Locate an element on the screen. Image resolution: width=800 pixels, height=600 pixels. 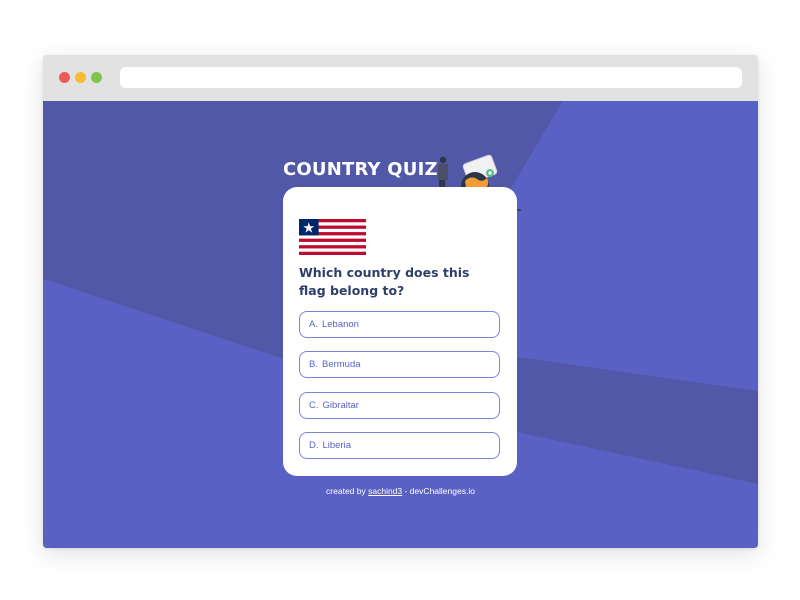
author-link: sachind3 is located at coordinates (385, 491).